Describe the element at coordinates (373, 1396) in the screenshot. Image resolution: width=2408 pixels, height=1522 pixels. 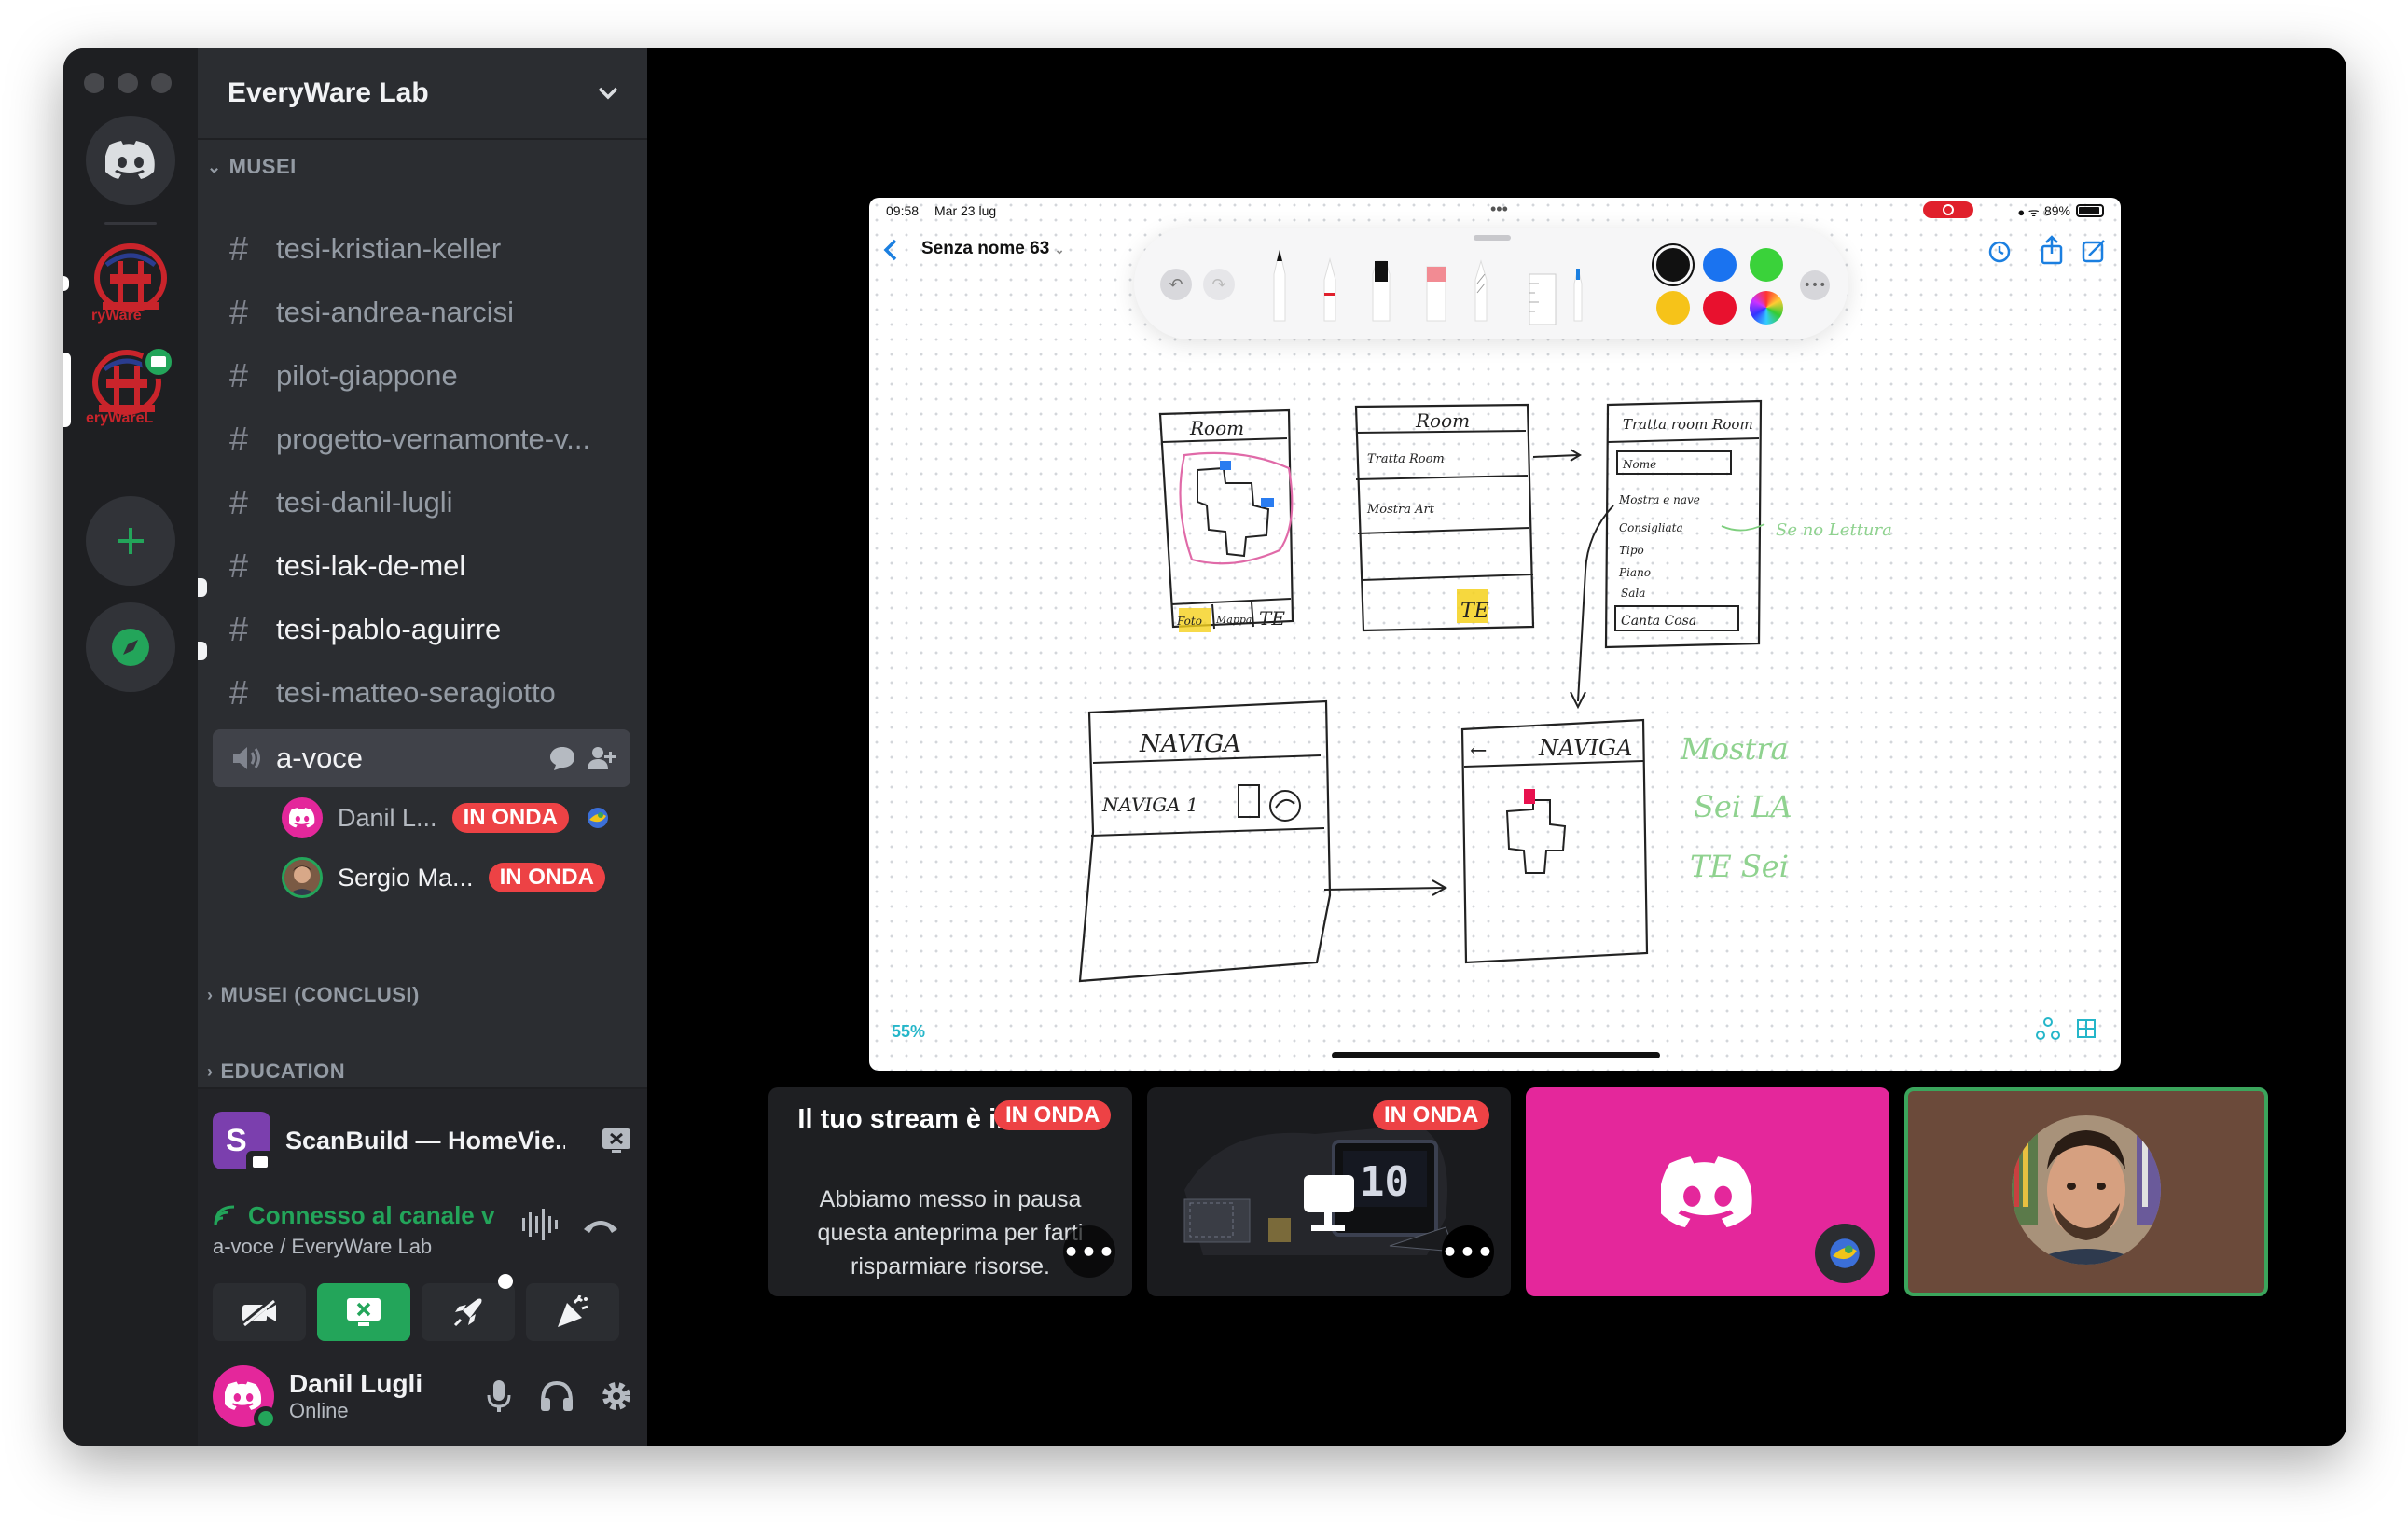
I see `user-info: Danil Lugli Online` at that location.